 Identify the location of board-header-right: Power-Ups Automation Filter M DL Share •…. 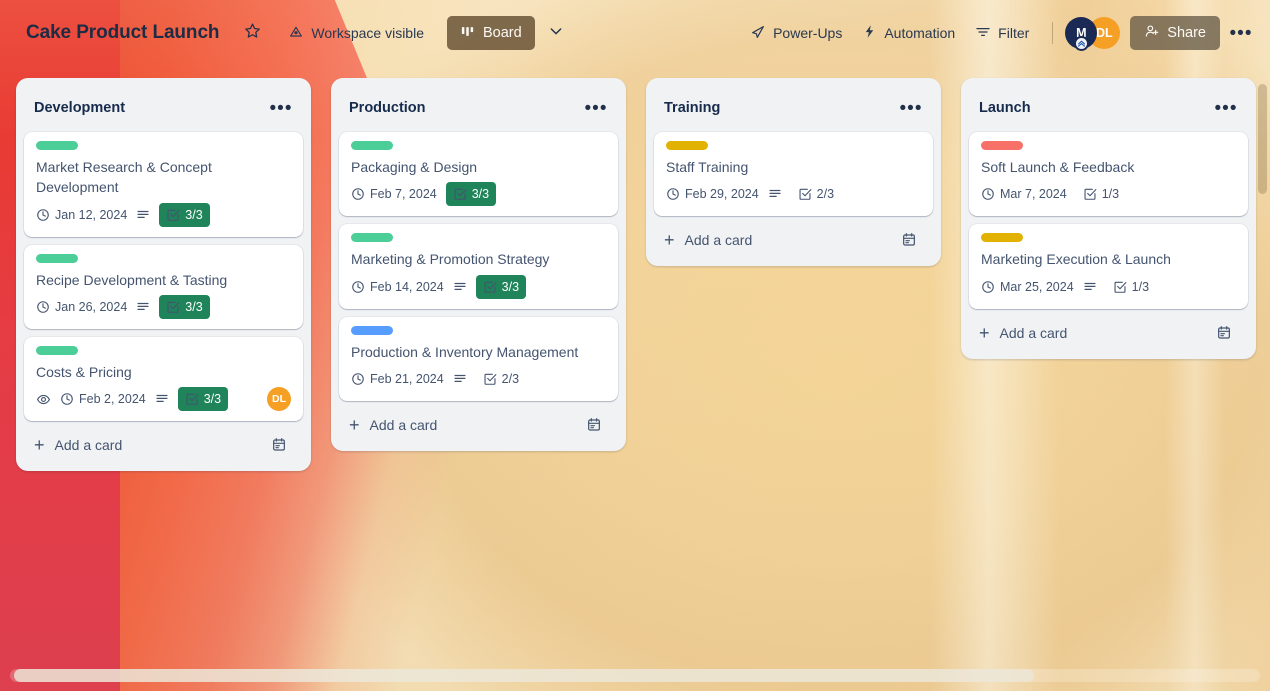
(998, 33).